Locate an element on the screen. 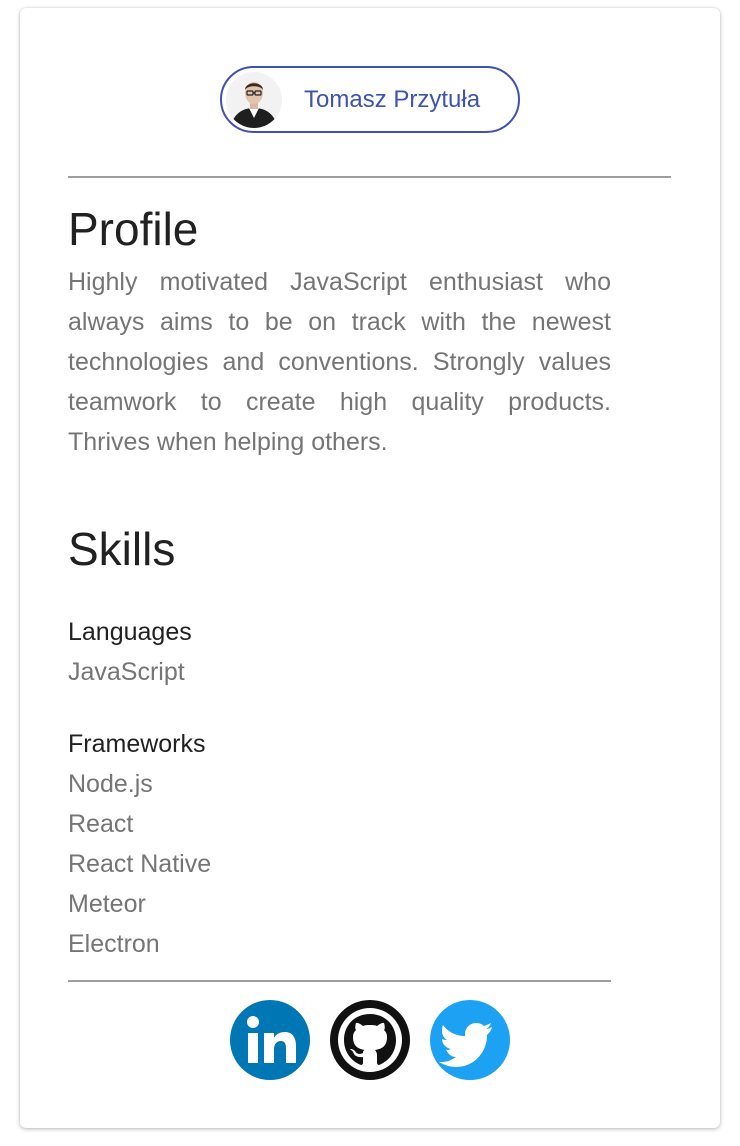 Image resolution: width=740 pixels, height=1146 pixels. avatar is located at coordinates (254, 99).